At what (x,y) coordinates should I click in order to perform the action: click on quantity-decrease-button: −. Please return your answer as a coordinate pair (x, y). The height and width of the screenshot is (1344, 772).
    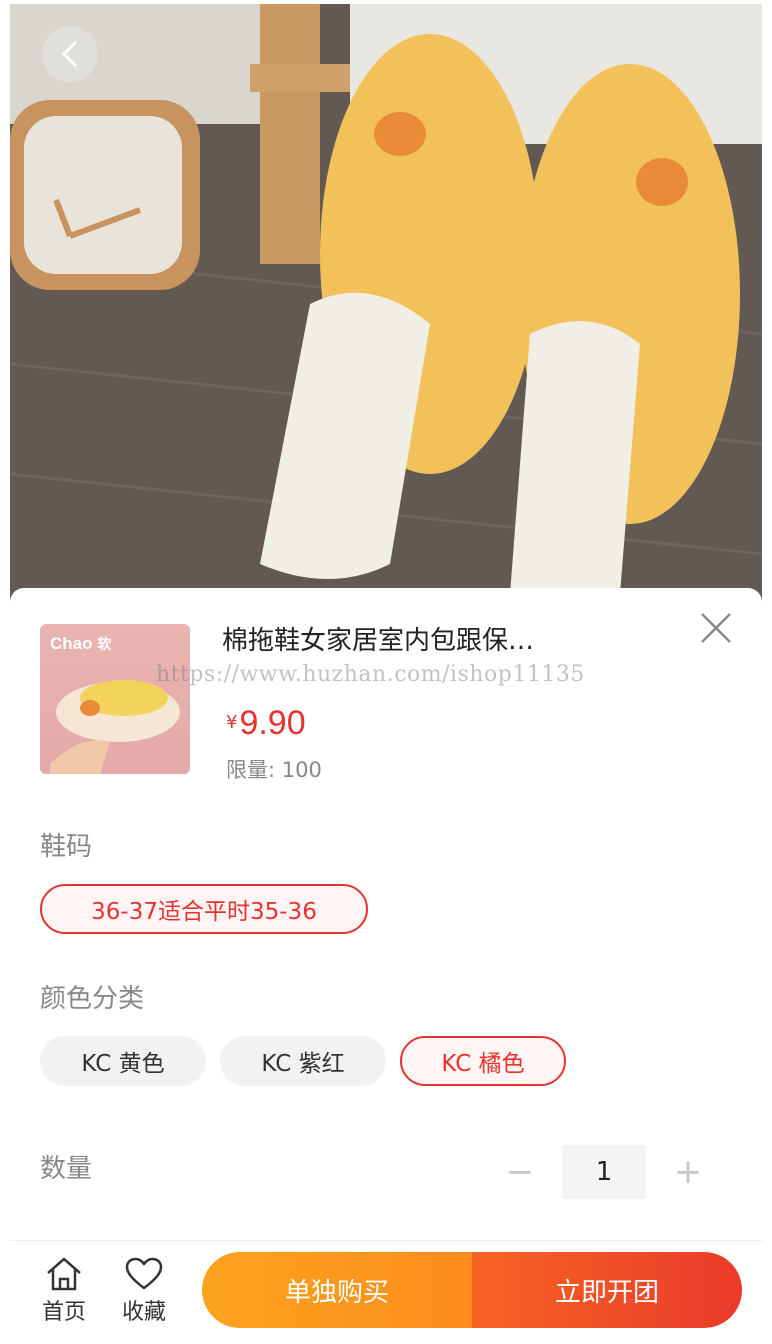
    Looking at the image, I should click on (520, 1172).